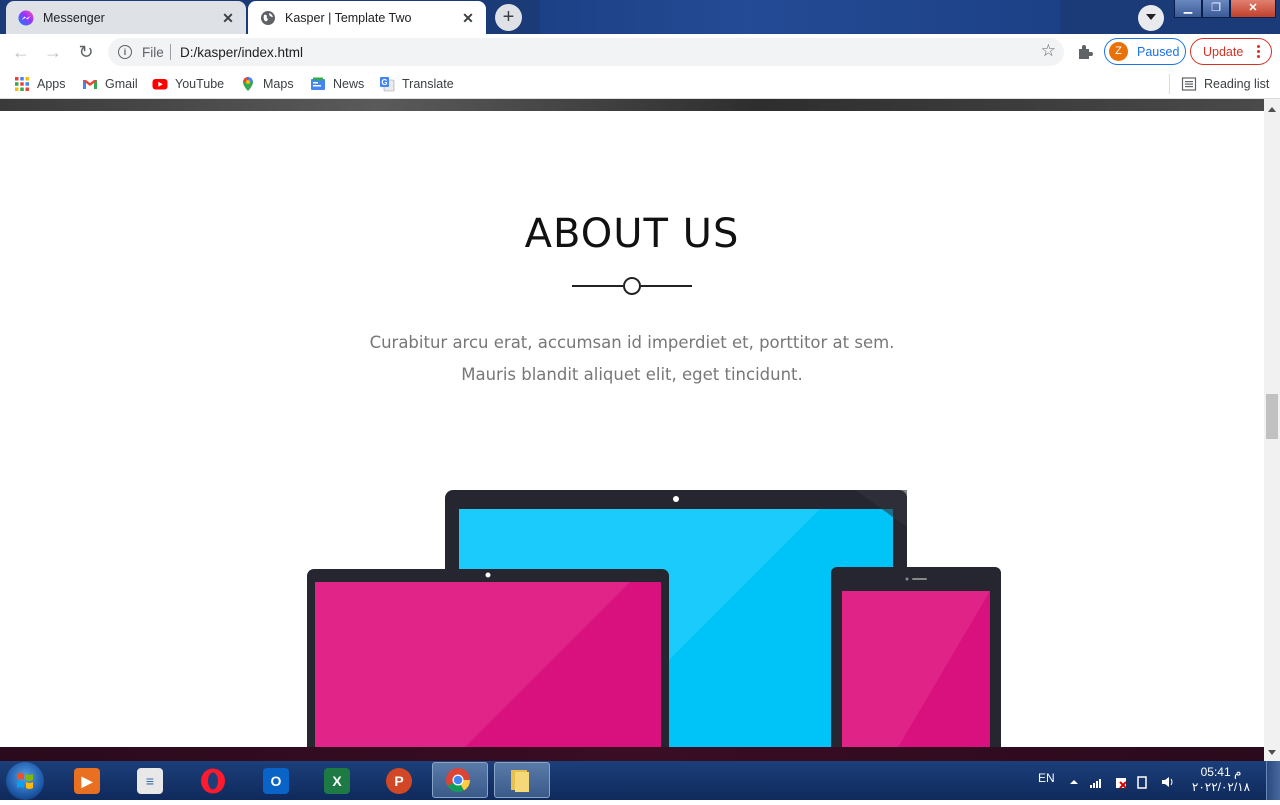 Image resolution: width=1280 pixels, height=805 pixels. What do you see at coordinates (586, 52) in the screenshot?
I see `address-bar: i File D:/kasper/index.html ☆` at bounding box center [586, 52].